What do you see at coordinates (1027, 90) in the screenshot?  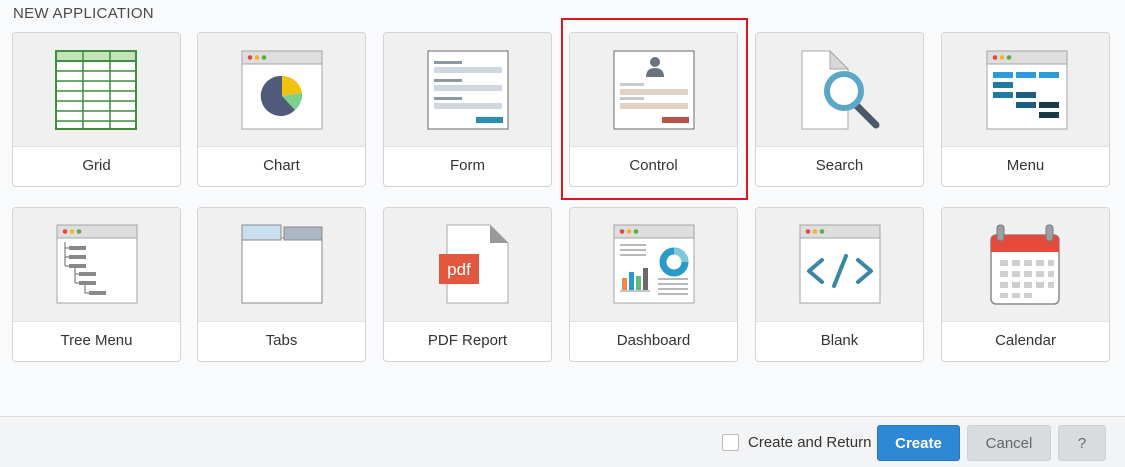 I see `menu-icon` at bounding box center [1027, 90].